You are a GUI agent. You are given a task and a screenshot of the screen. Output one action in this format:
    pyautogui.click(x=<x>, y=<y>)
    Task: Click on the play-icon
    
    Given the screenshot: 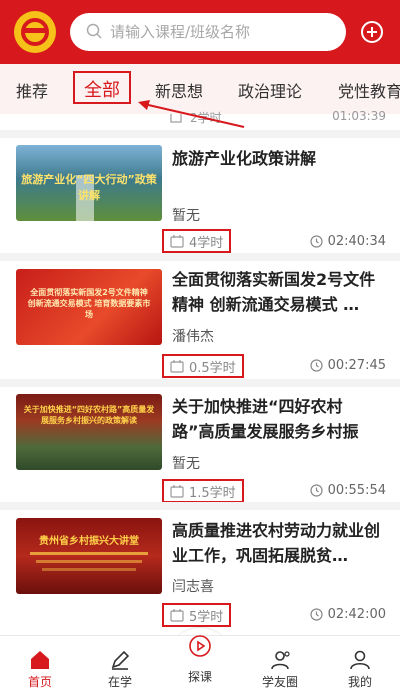 What is the action you would take?
    pyautogui.click(x=200, y=646)
    